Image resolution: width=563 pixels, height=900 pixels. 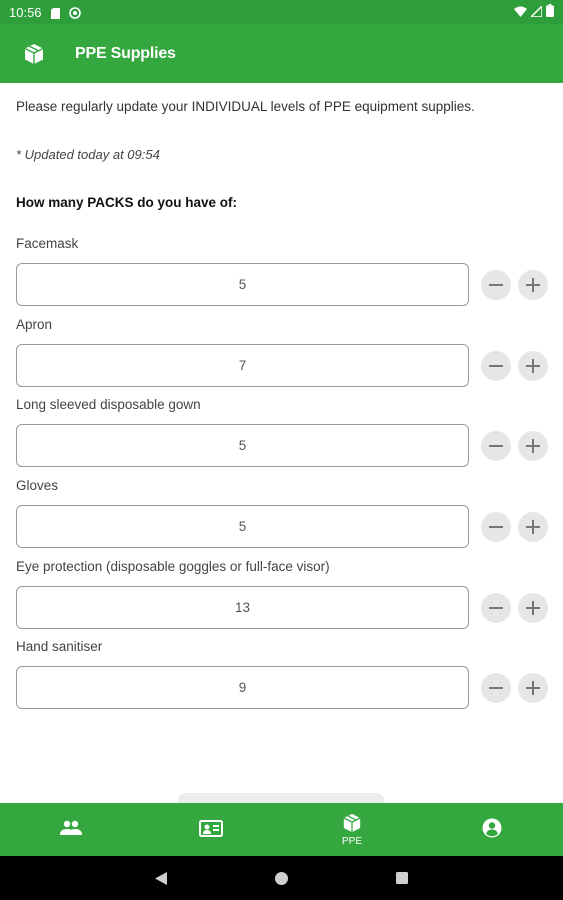 I want to click on hand-sanitiser-increment-button, so click(x=533, y=688).